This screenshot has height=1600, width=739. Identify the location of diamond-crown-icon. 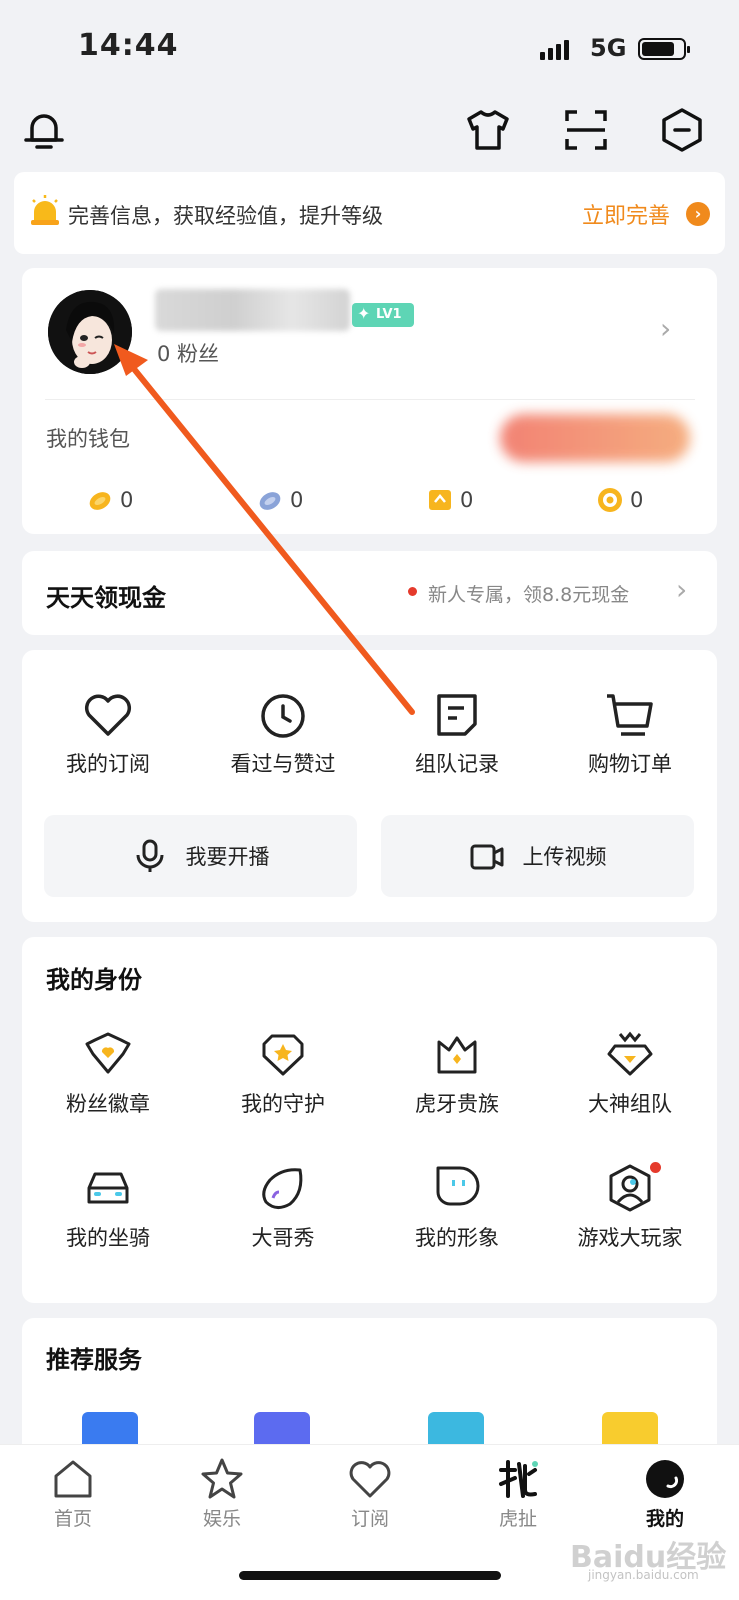
(630, 1053).